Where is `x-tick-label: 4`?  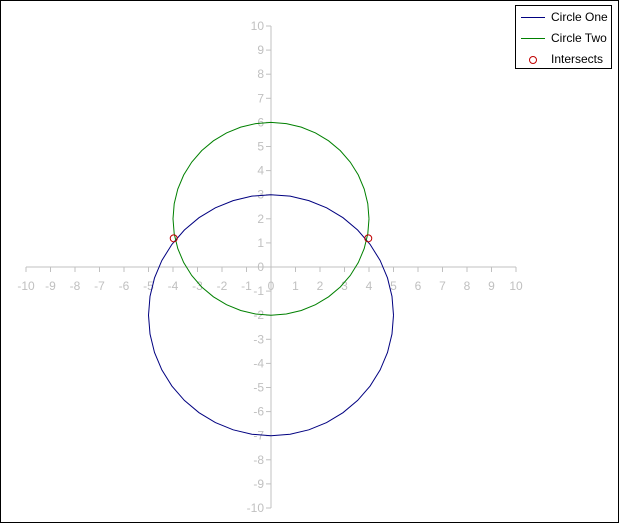 x-tick-label: 4 is located at coordinates (369, 286).